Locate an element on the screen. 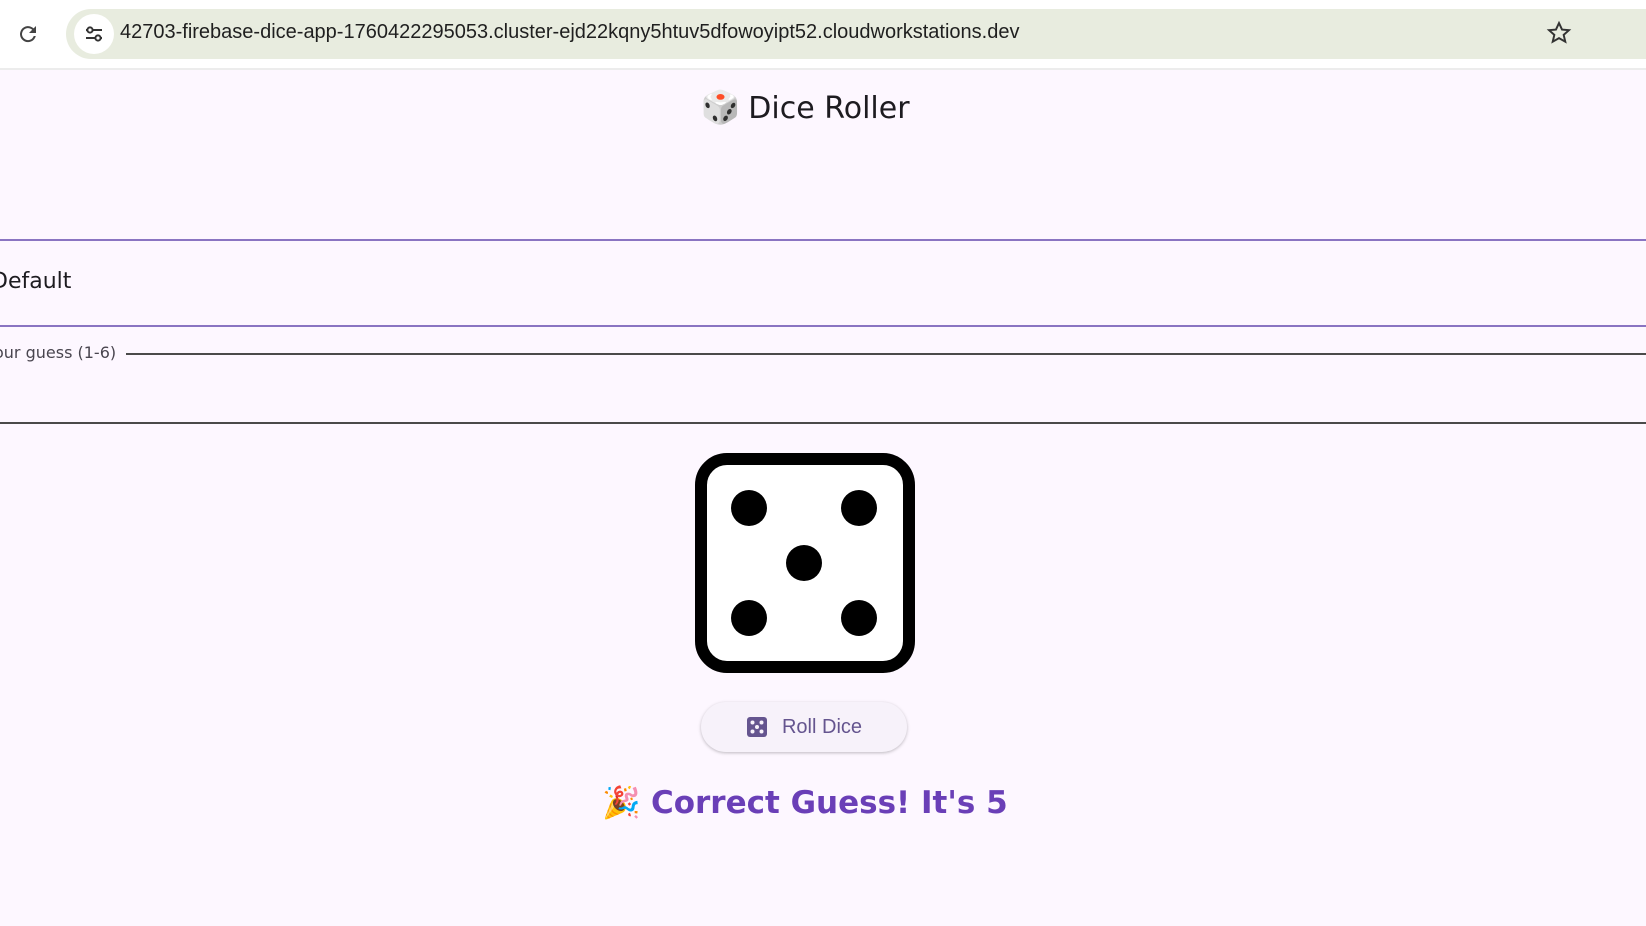  die-face-5-icon is located at coordinates (805, 563).